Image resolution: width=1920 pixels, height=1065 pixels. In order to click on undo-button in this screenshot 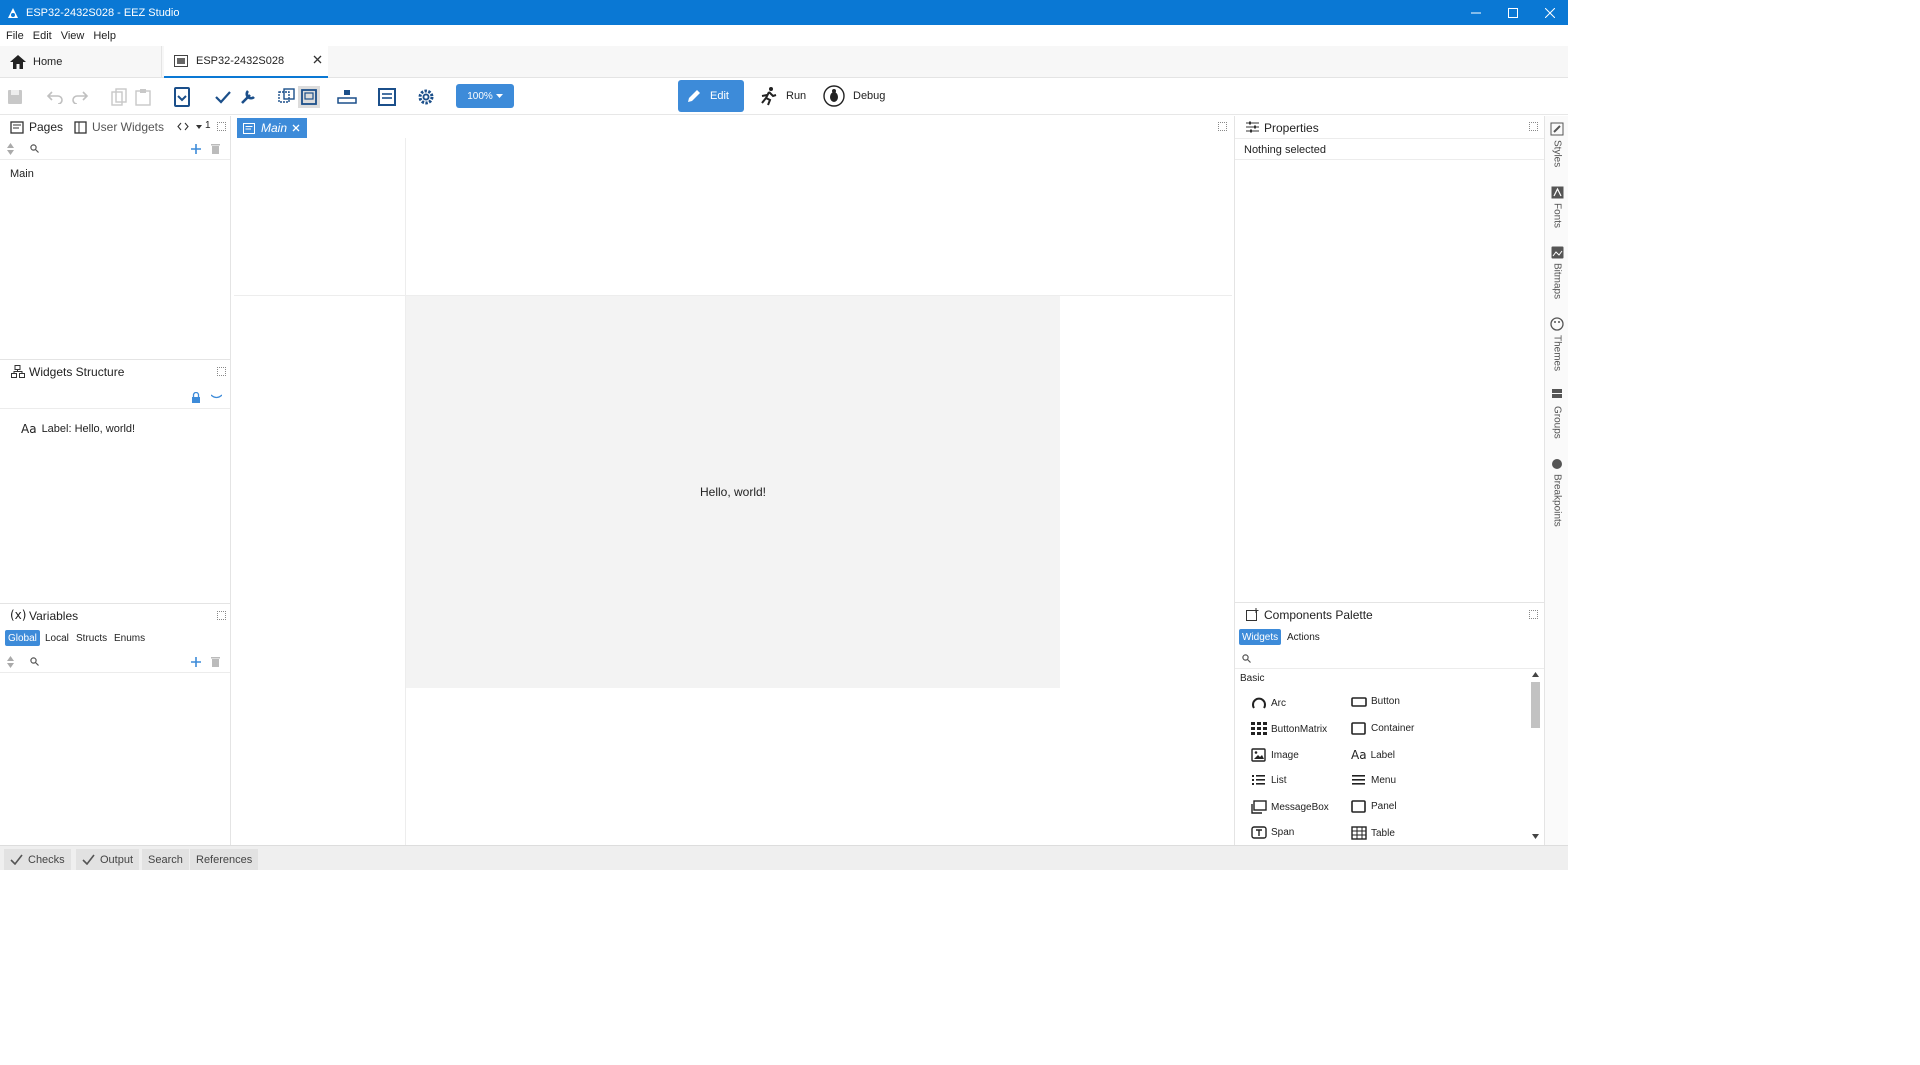, I will do `click(55, 97)`.